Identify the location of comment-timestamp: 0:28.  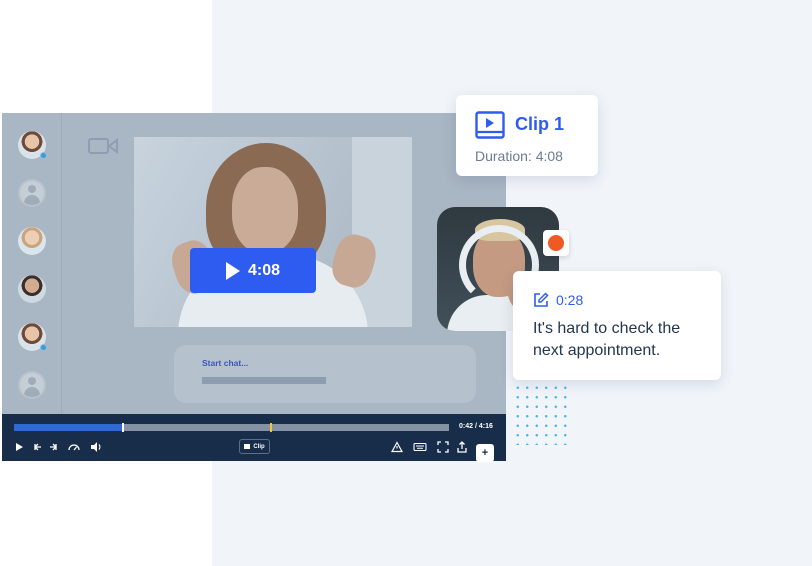
(569, 300).